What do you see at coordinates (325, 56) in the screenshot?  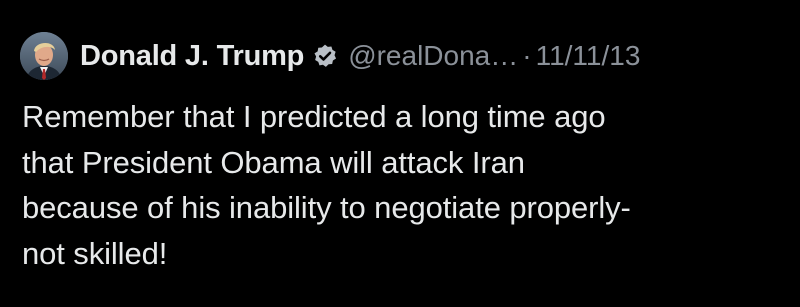 I see `verified-badge-icon` at bounding box center [325, 56].